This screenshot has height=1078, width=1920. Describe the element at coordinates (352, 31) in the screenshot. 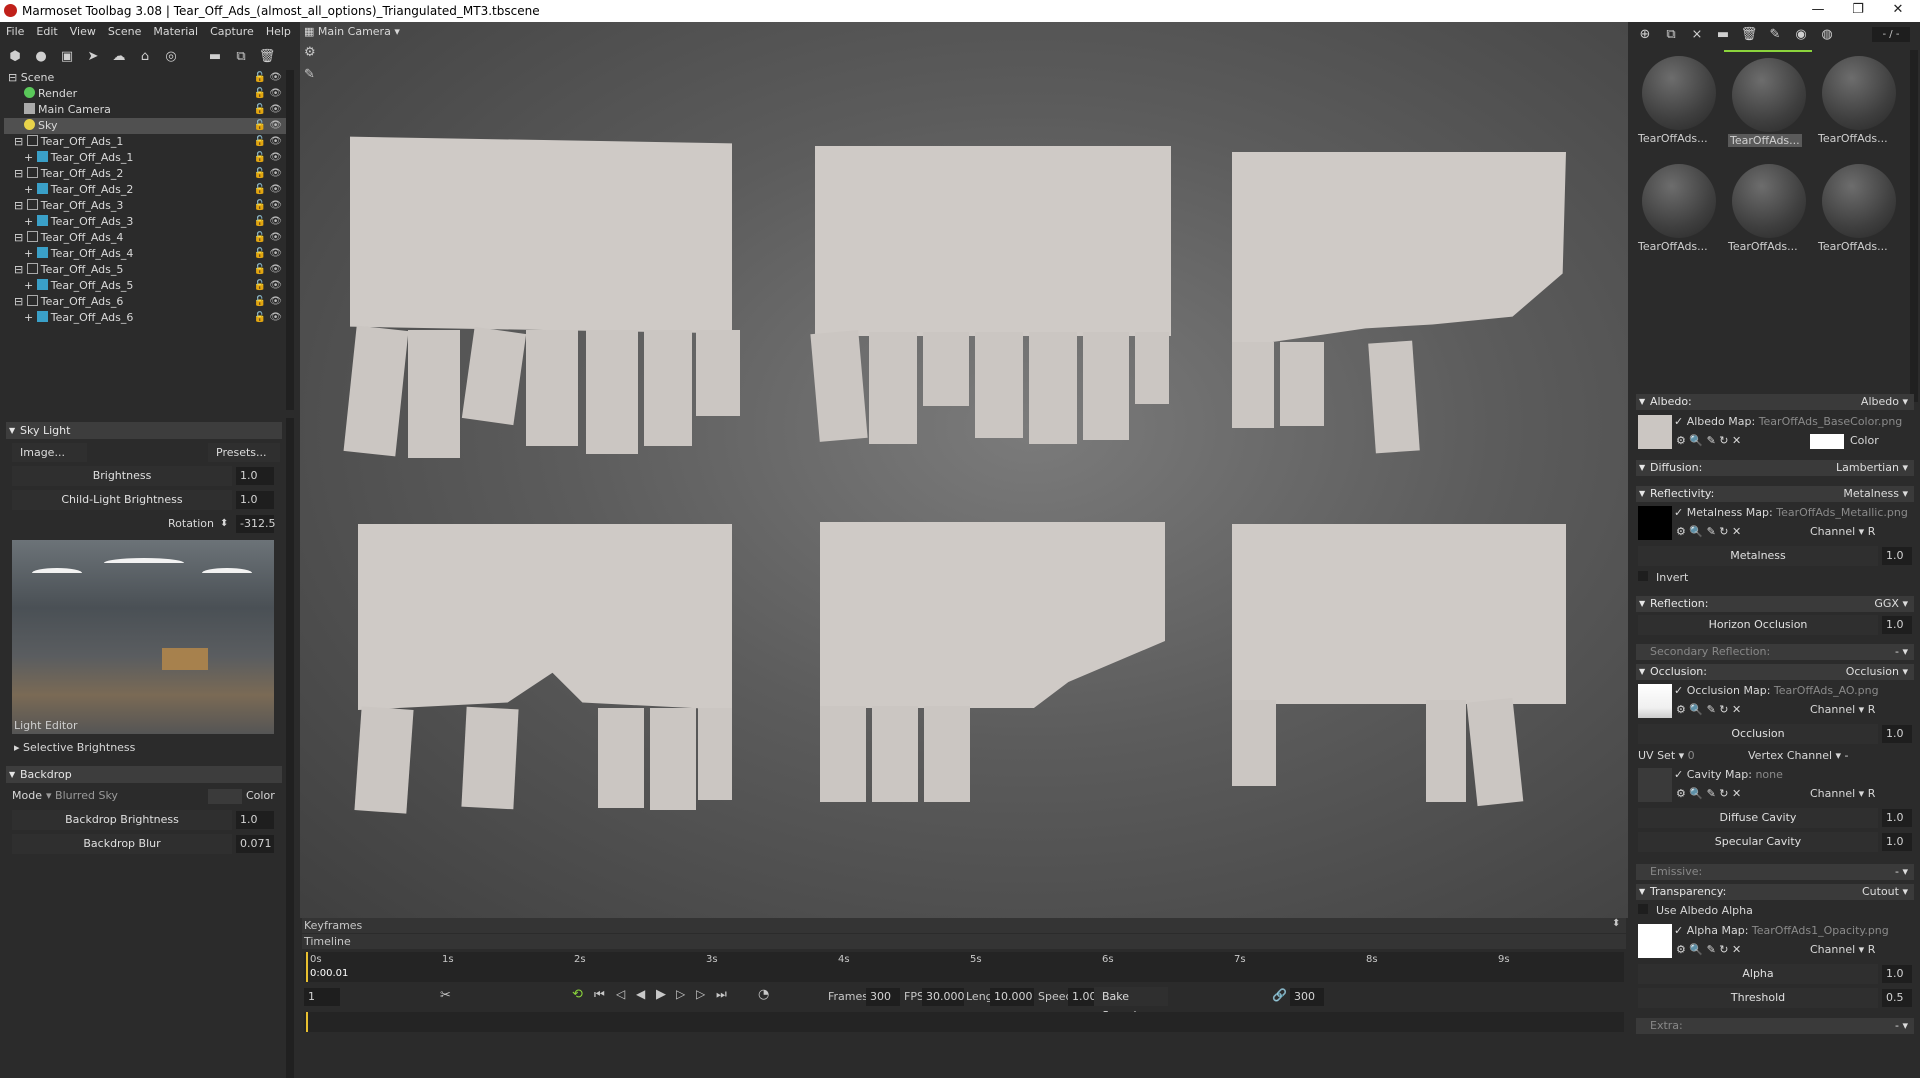

I see `camera-selector: ▦ Main Camera ▾` at that location.